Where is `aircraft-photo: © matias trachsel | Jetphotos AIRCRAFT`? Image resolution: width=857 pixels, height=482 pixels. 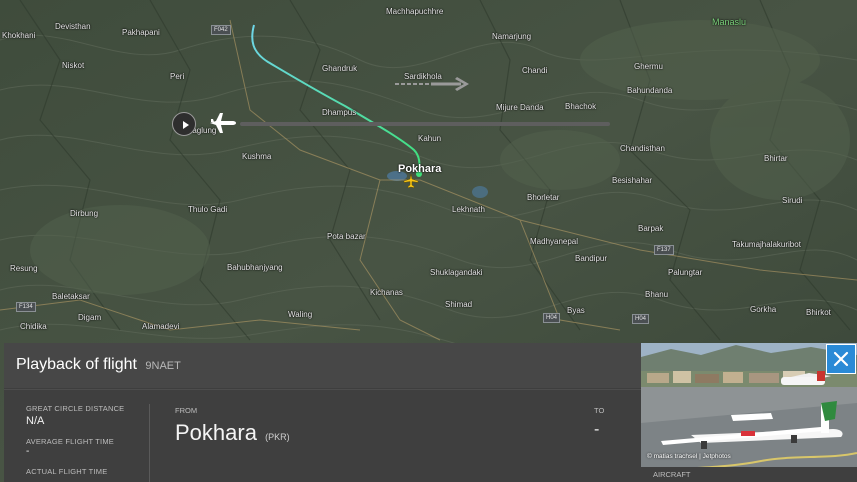
aircraft-photo: © matias trachsel | Jetphotos AIRCRAFT is located at coordinates (749, 412).